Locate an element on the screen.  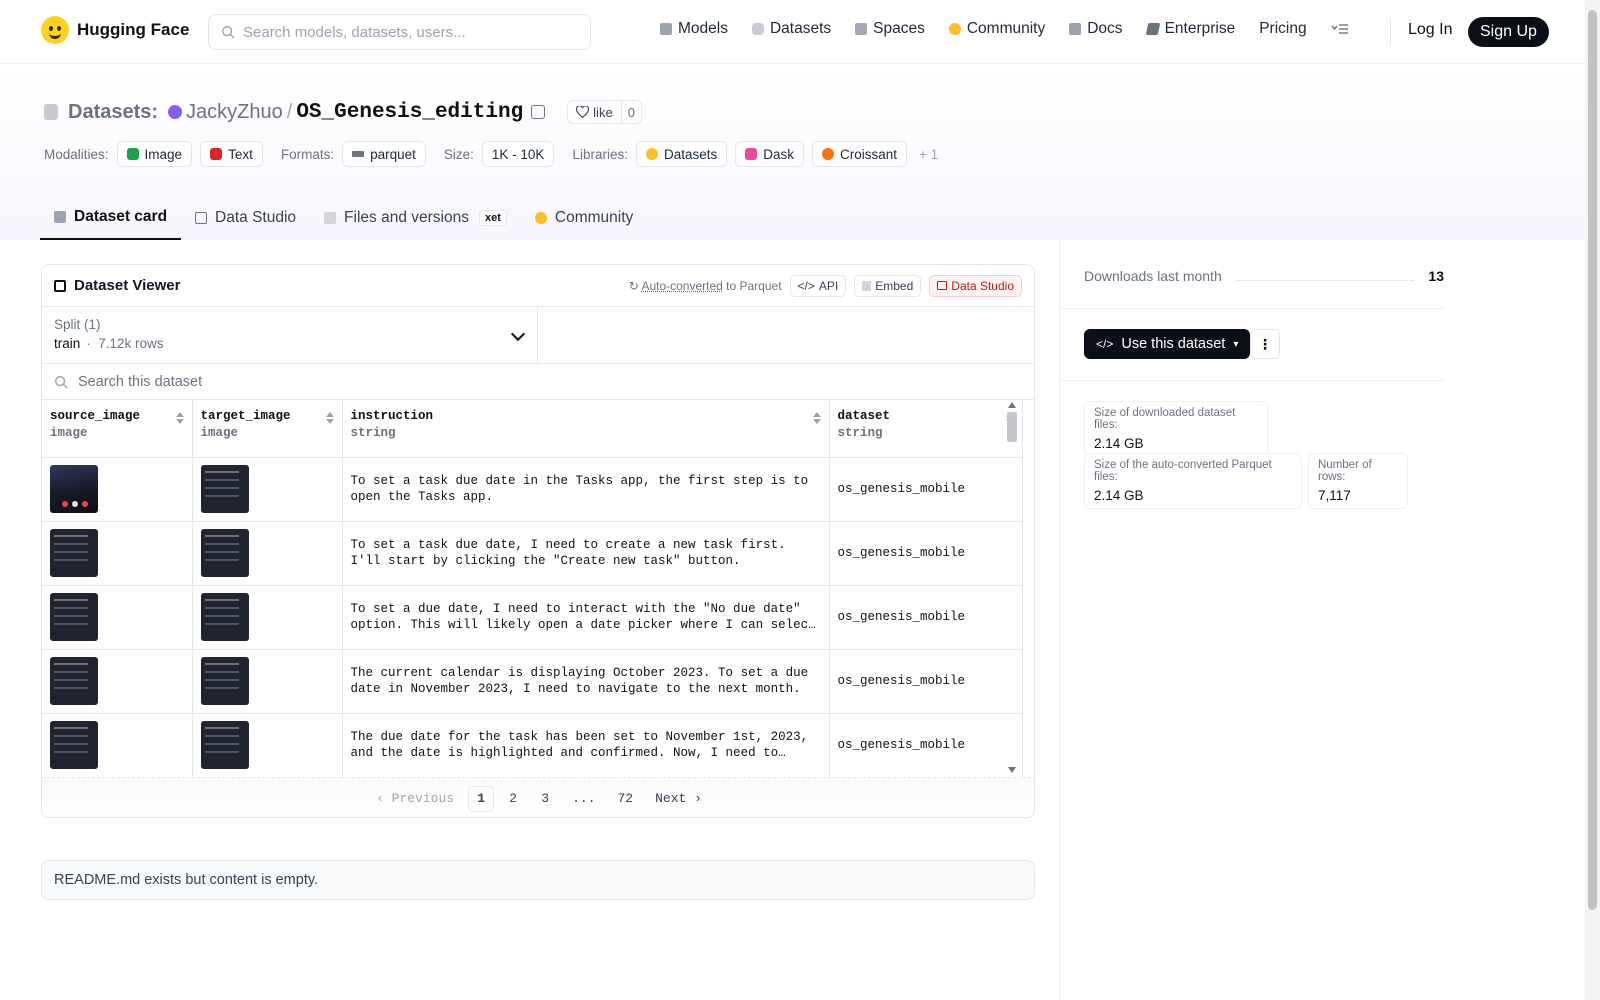
tag-format-parquet: parquet is located at coordinates (384, 154).